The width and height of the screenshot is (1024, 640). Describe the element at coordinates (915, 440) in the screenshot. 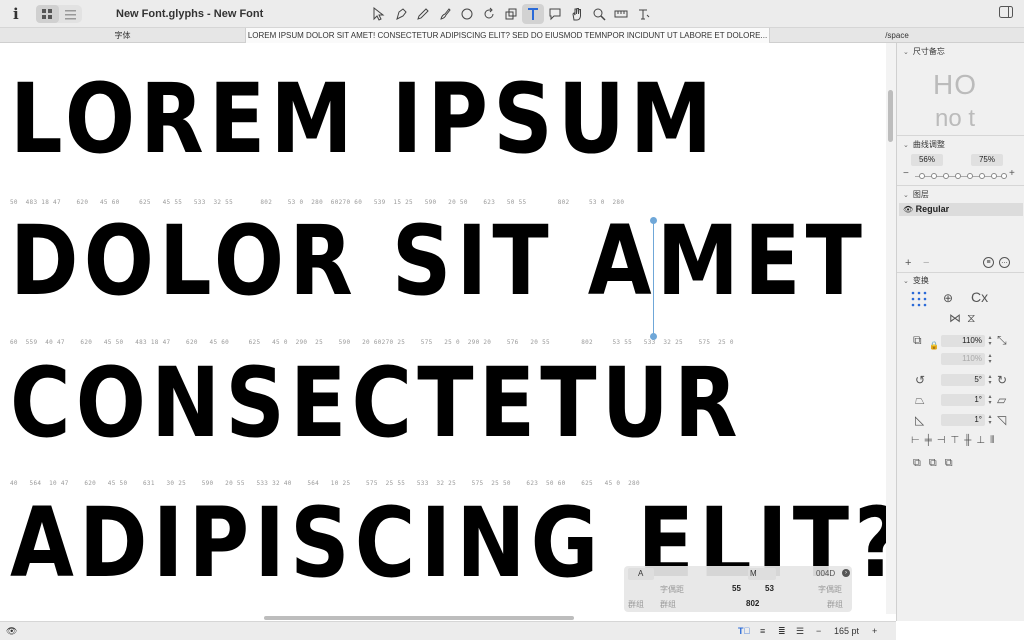

I see `align-left-icon: ⊢` at that location.